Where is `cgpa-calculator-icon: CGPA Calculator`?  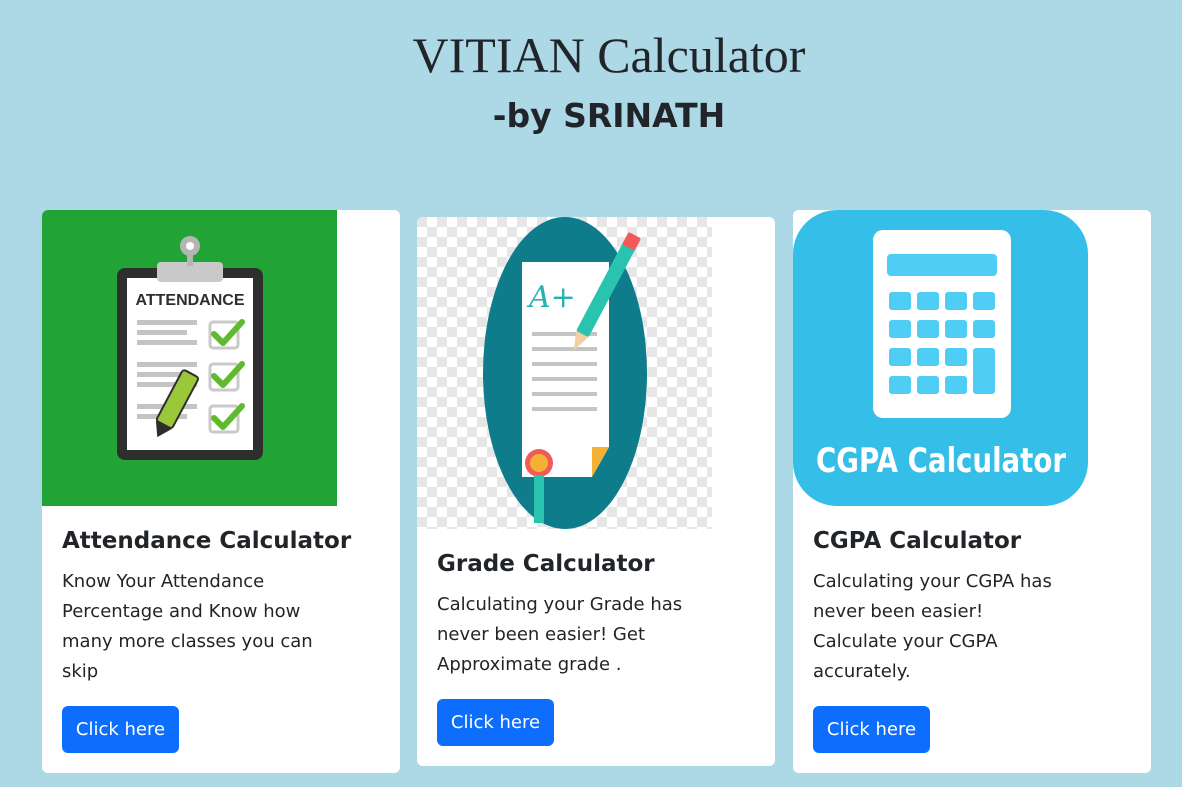 cgpa-calculator-icon: CGPA Calculator is located at coordinates (940, 358).